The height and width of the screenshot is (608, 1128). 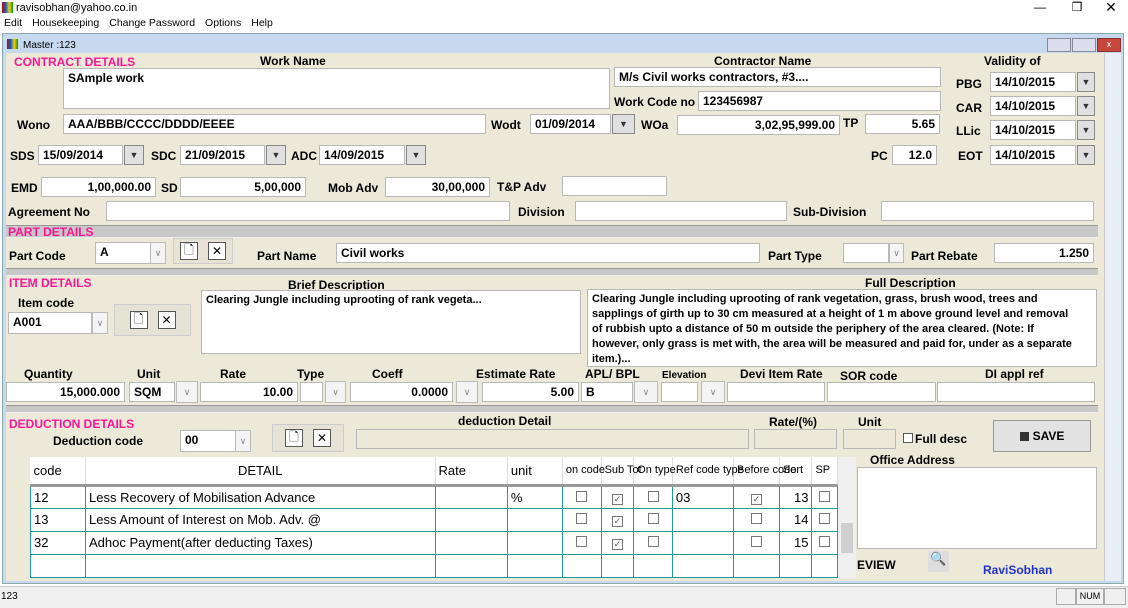 I want to click on sd-field: 5,00,000, so click(x=243, y=187).